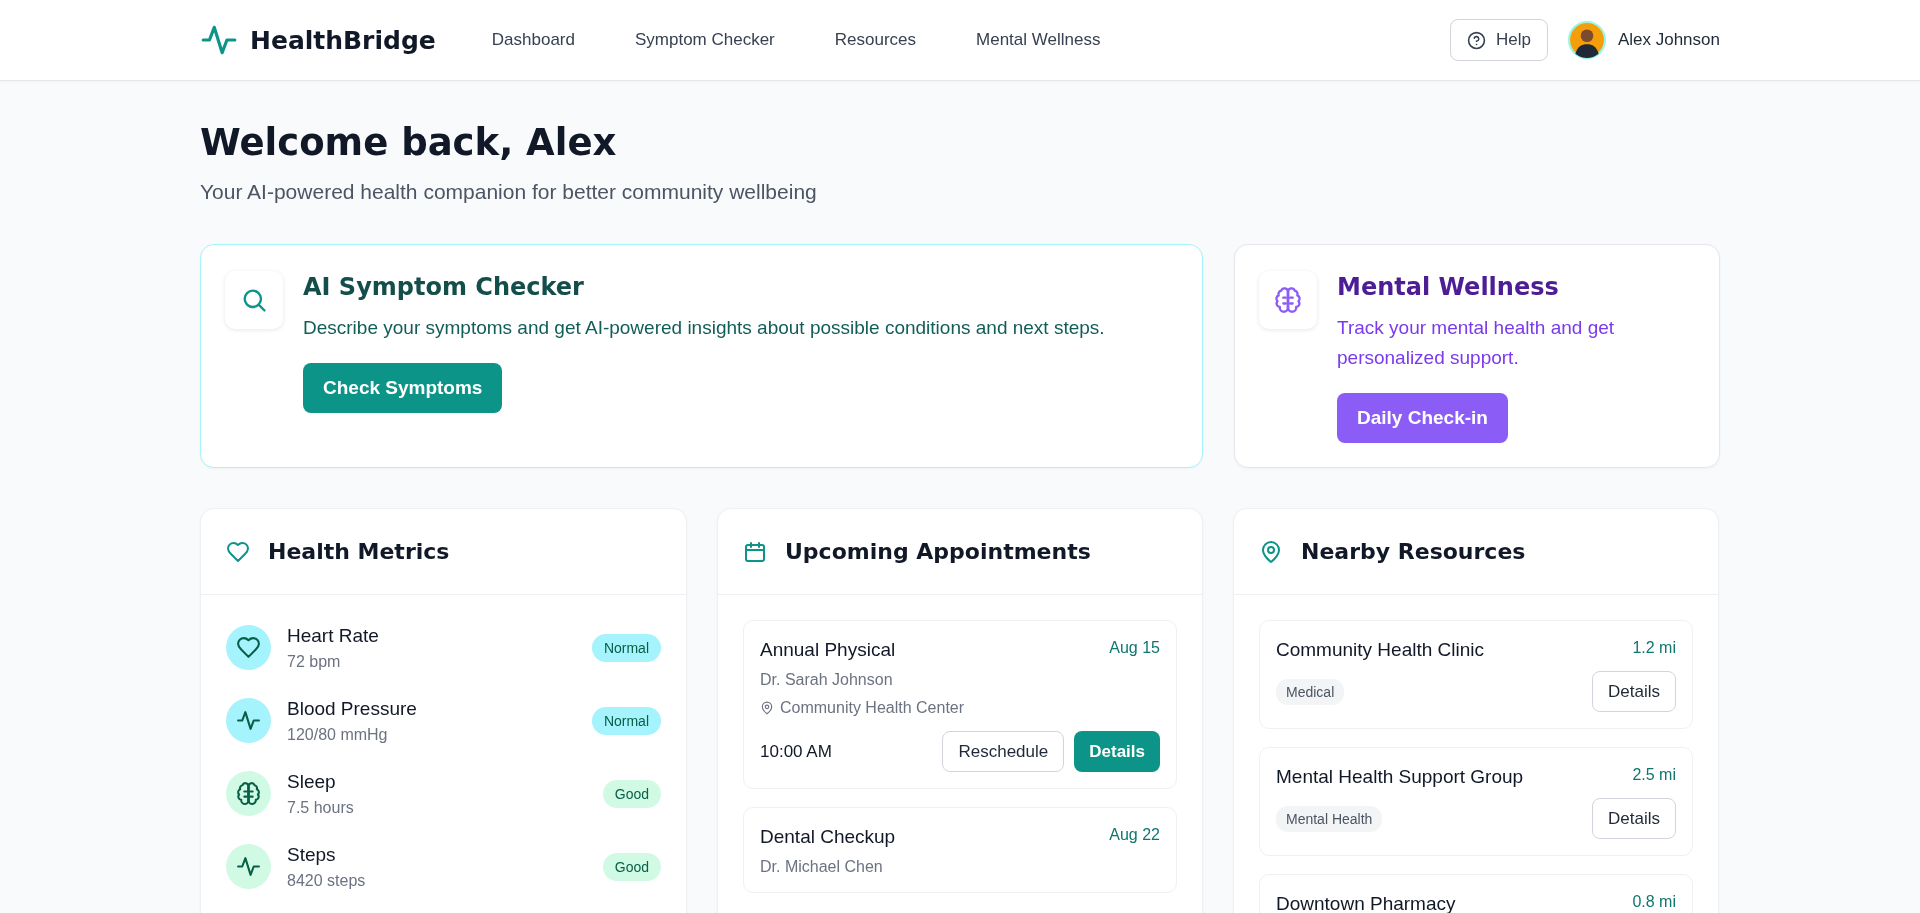 Image resolution: width=1920 pixels, height=913 pixels. I want to click on metric-value: 72 bpm, so click(314, 661).